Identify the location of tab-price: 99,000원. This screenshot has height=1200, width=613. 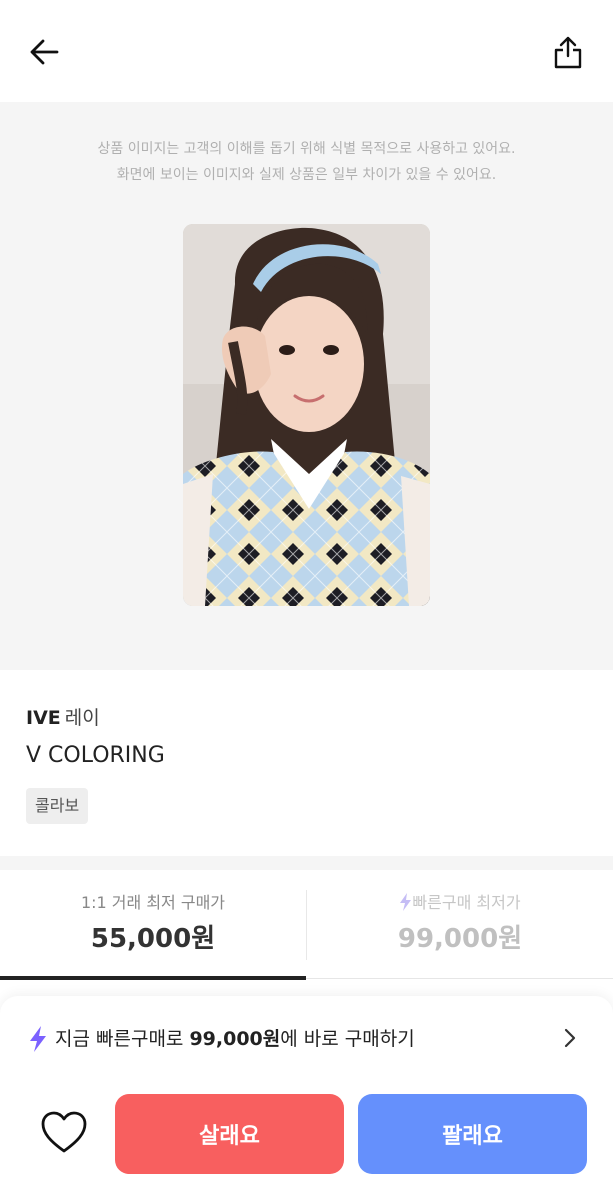
(460, 939).